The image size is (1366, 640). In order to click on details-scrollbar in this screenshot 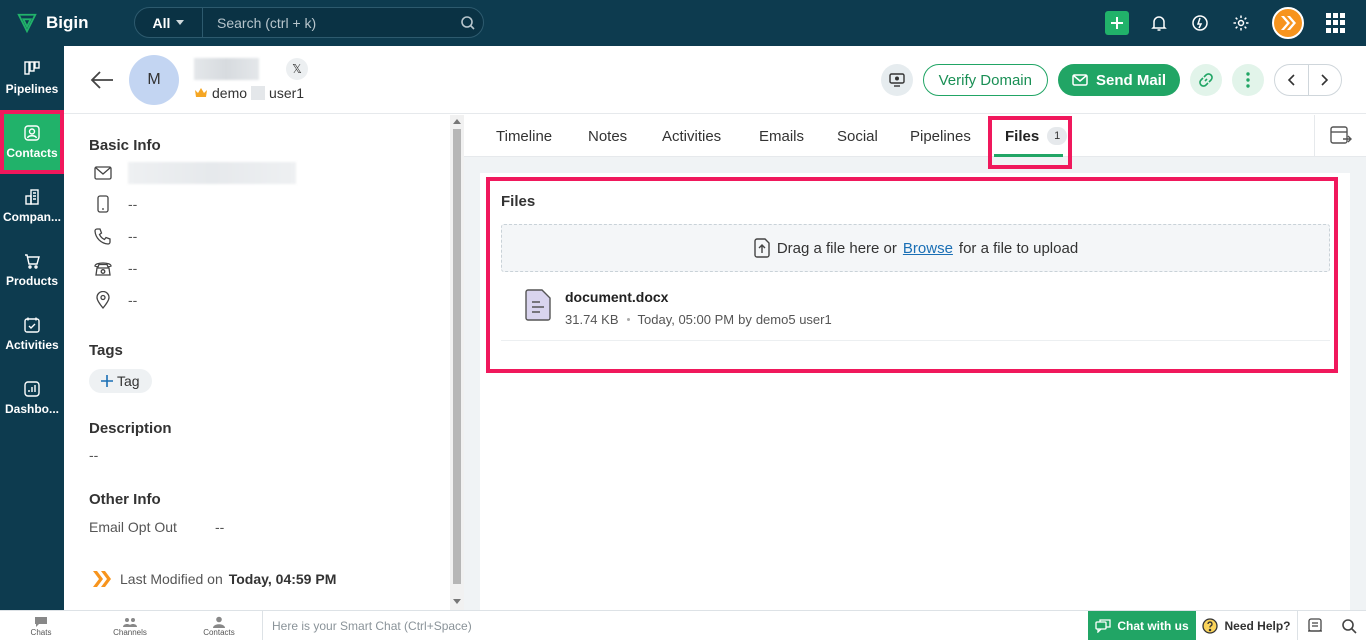, I will do `click(457, 362)`.